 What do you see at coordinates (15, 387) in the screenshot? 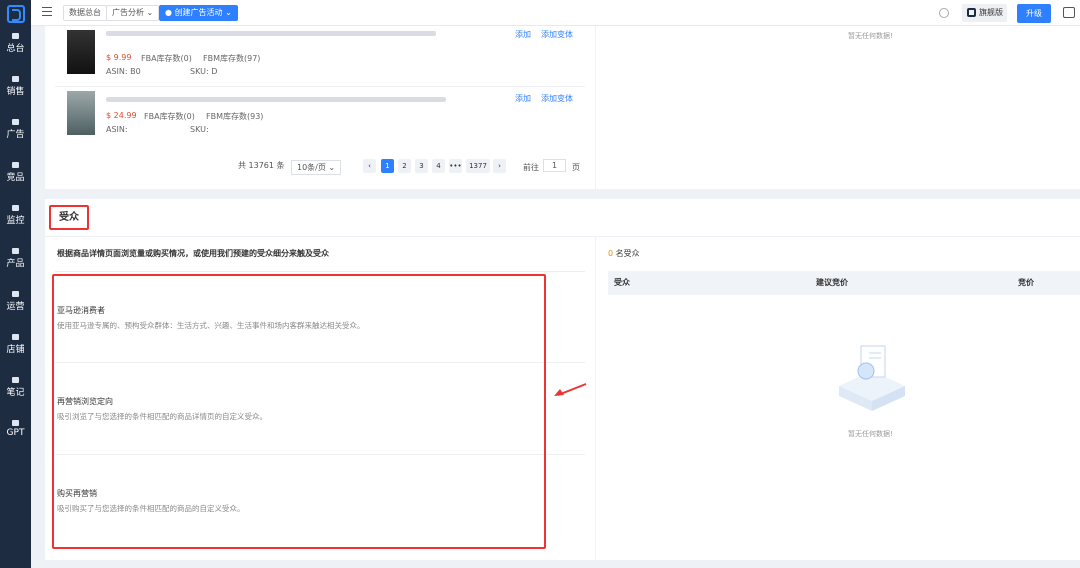
I see `sidebar-item-notes: 笔记` at bounding box center [15, 387].